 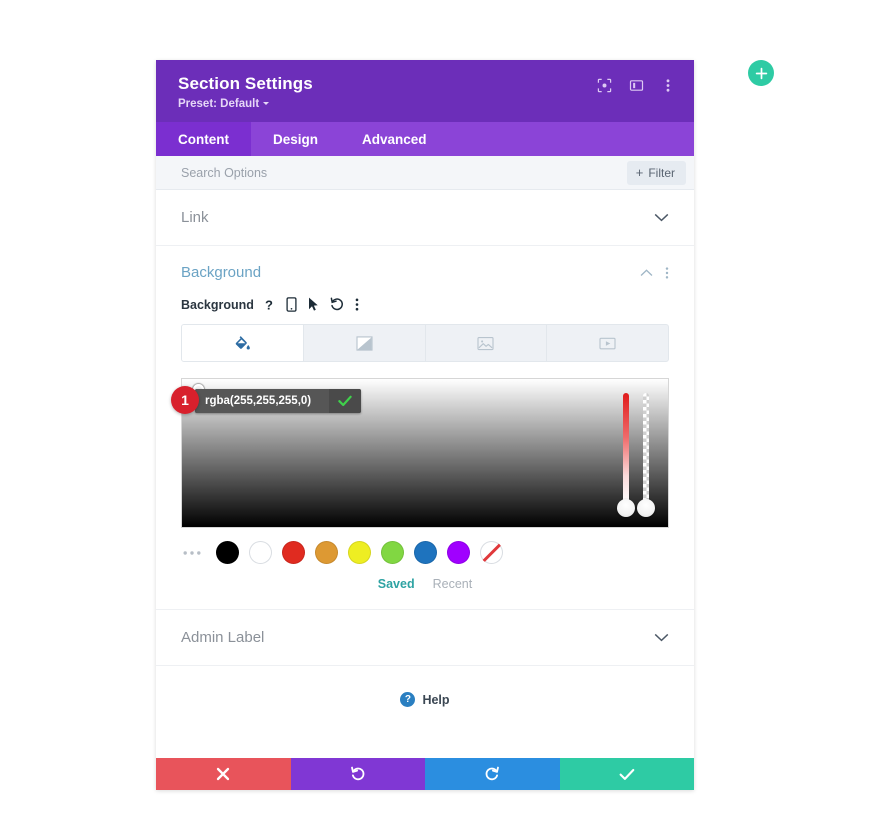 I want to click on hue-slider, so click(x=626, y=455).